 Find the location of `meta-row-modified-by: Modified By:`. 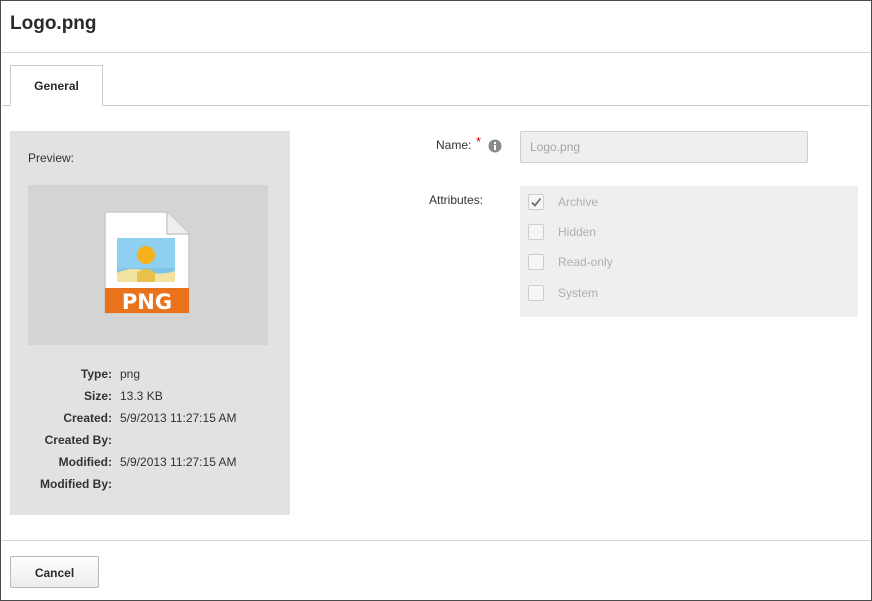

meta-row-modified-by: Modified By: is located at coordinates (150, 486).